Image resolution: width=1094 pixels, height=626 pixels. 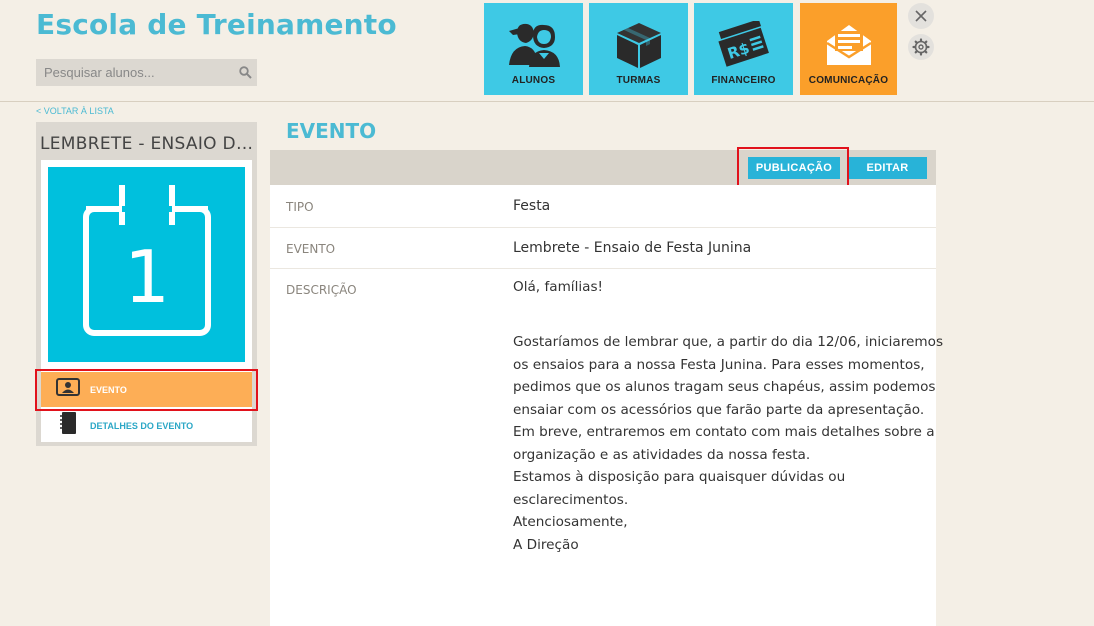 What do you see at coordinates (921, 16) in the screenshot?
I see `close-icon` at bounding box center [921, 16].